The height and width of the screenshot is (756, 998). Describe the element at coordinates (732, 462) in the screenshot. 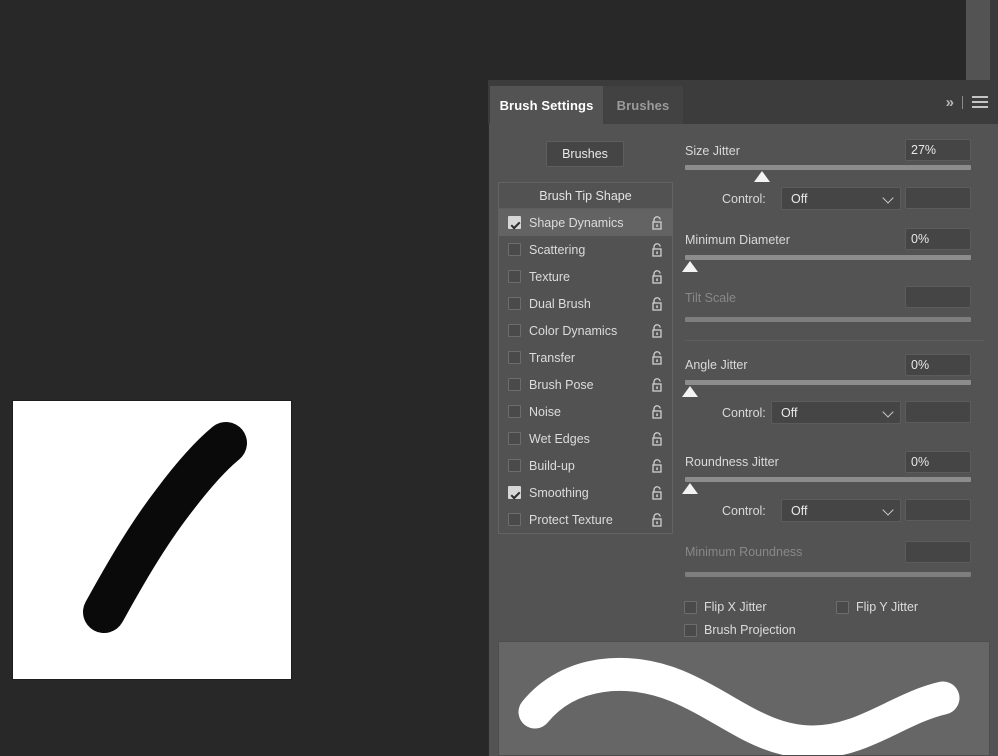

I see `label-roundness-jitter: Roundness Jitter` at that location.